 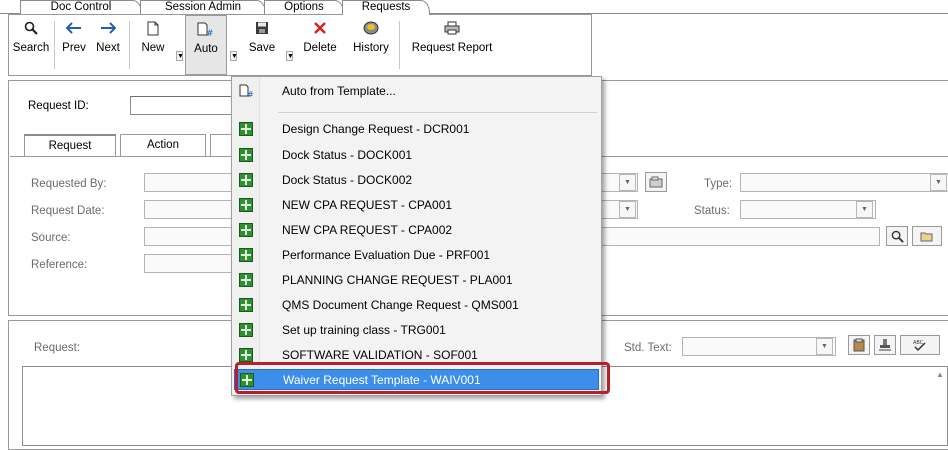 I want to click on history-disc-icon, so click(x=371, y=28).